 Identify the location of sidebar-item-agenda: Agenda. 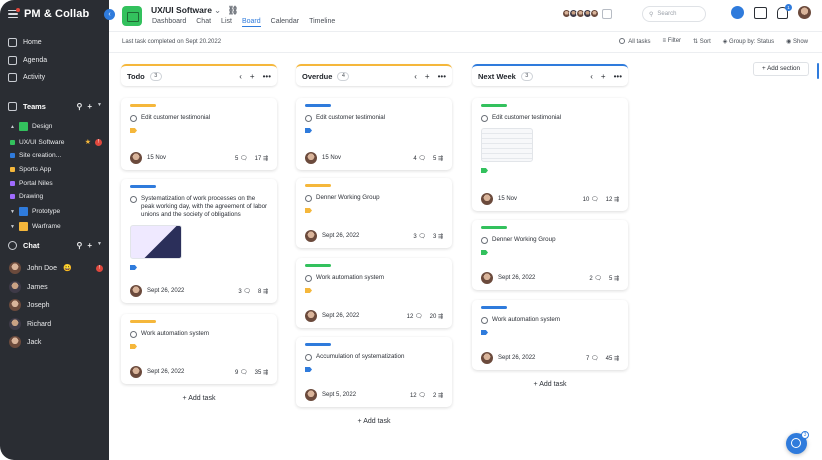
(56, 60).